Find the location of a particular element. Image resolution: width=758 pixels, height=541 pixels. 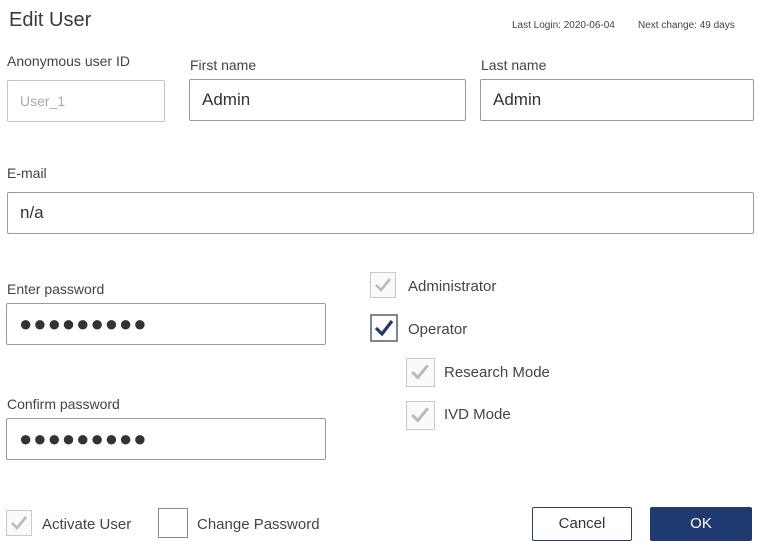

anonymous-user-id-input is located at coordinates (86, 101).